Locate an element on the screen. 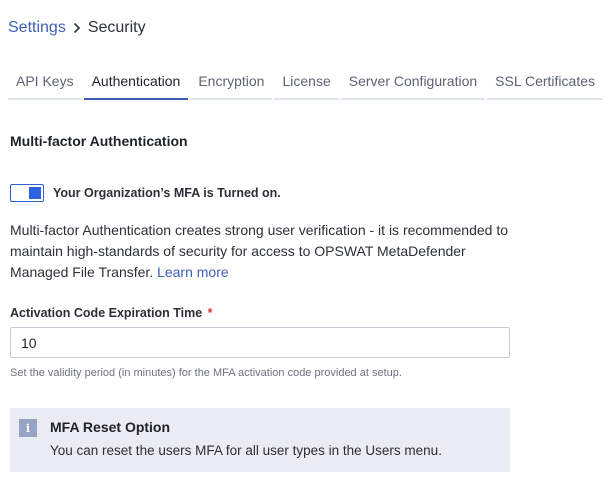  tab-encryption: Encryption is located at coordinates (231, 83).